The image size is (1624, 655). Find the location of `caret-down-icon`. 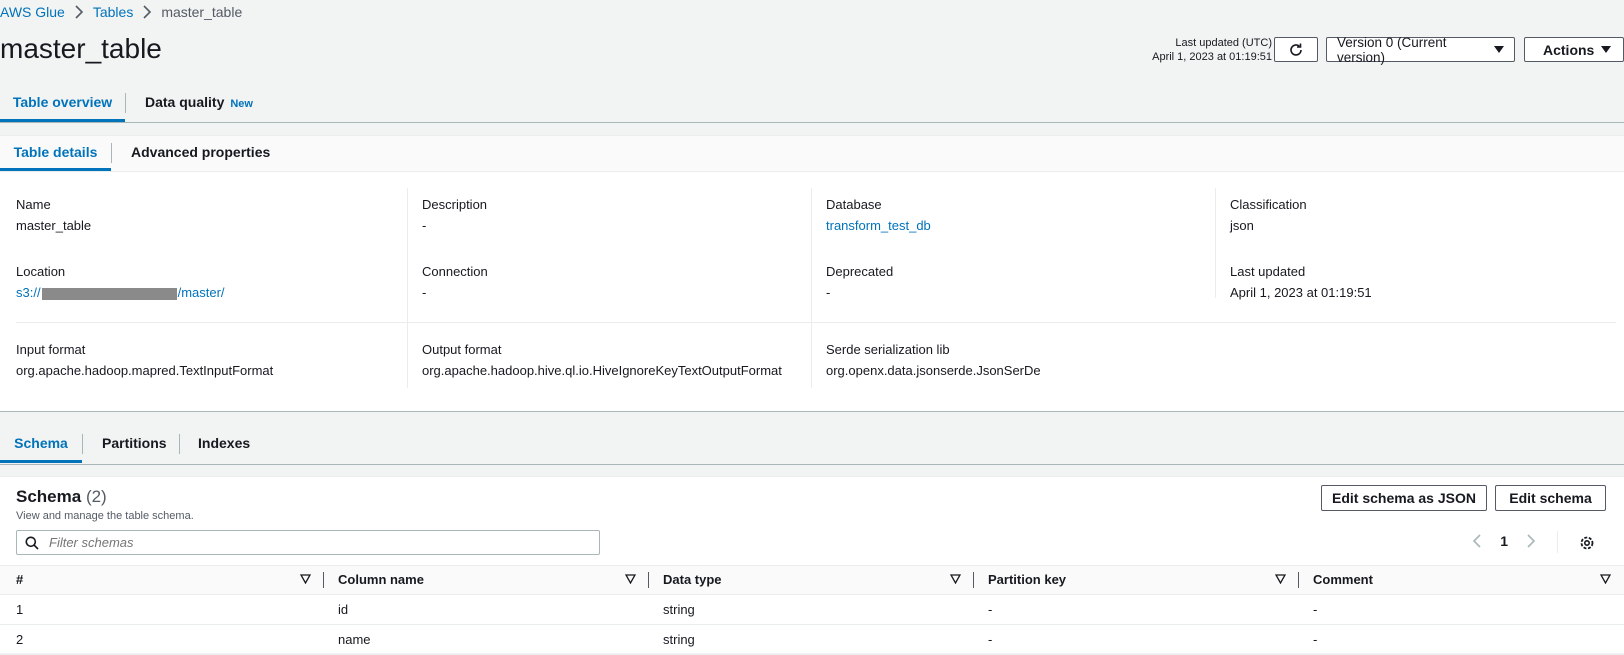

caret-down-icon is located at coordinates (1606, 49).